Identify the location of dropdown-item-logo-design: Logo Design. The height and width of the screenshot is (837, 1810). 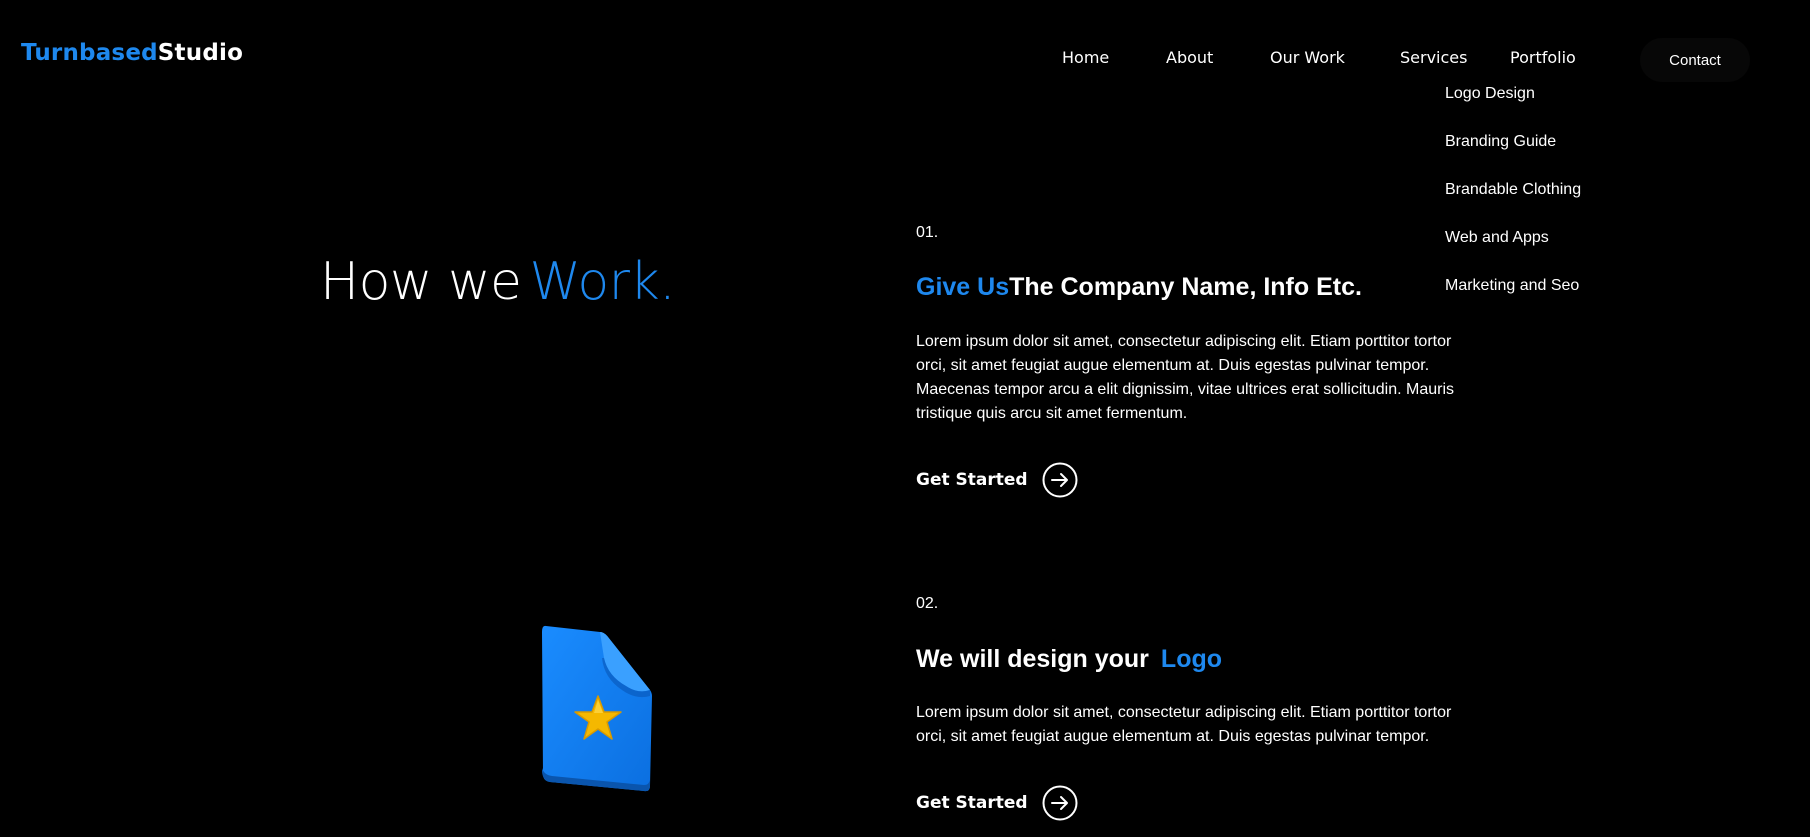
(1490, 94).